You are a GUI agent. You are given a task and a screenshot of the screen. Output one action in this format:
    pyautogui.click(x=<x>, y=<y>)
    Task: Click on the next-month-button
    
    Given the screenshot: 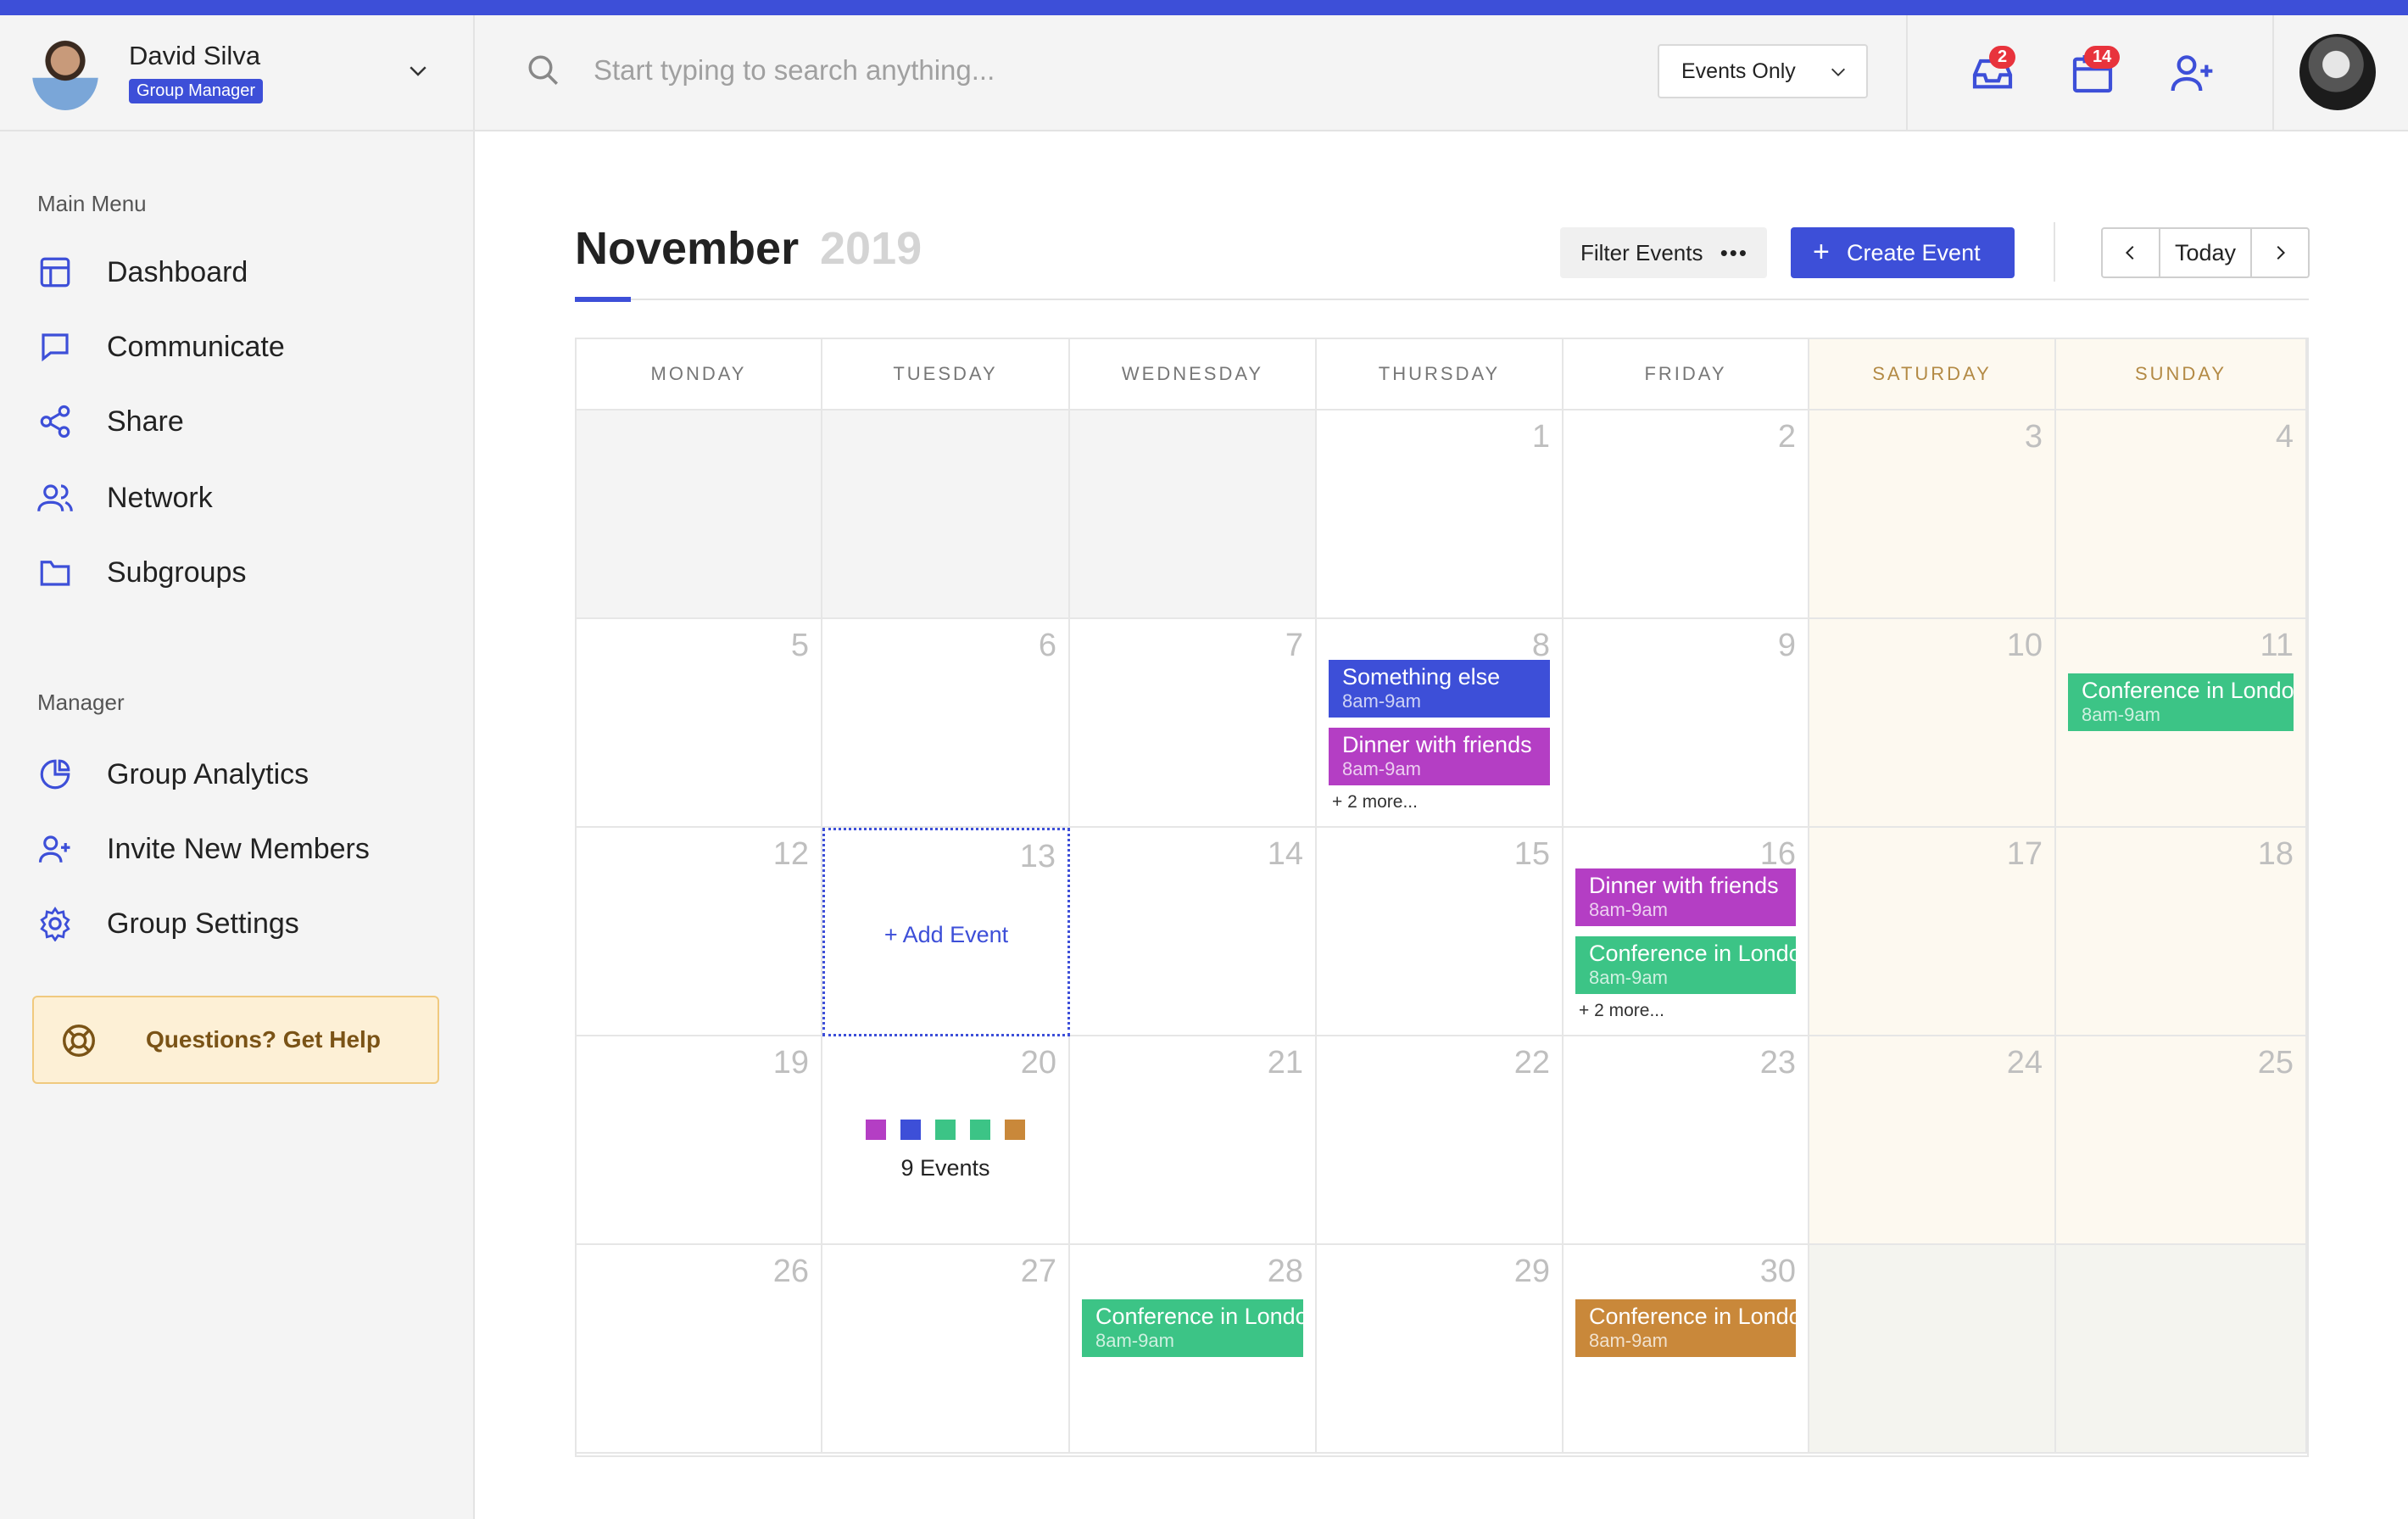 What is the action you would take?
    pyautogui.click(x=2280, y=252)
    